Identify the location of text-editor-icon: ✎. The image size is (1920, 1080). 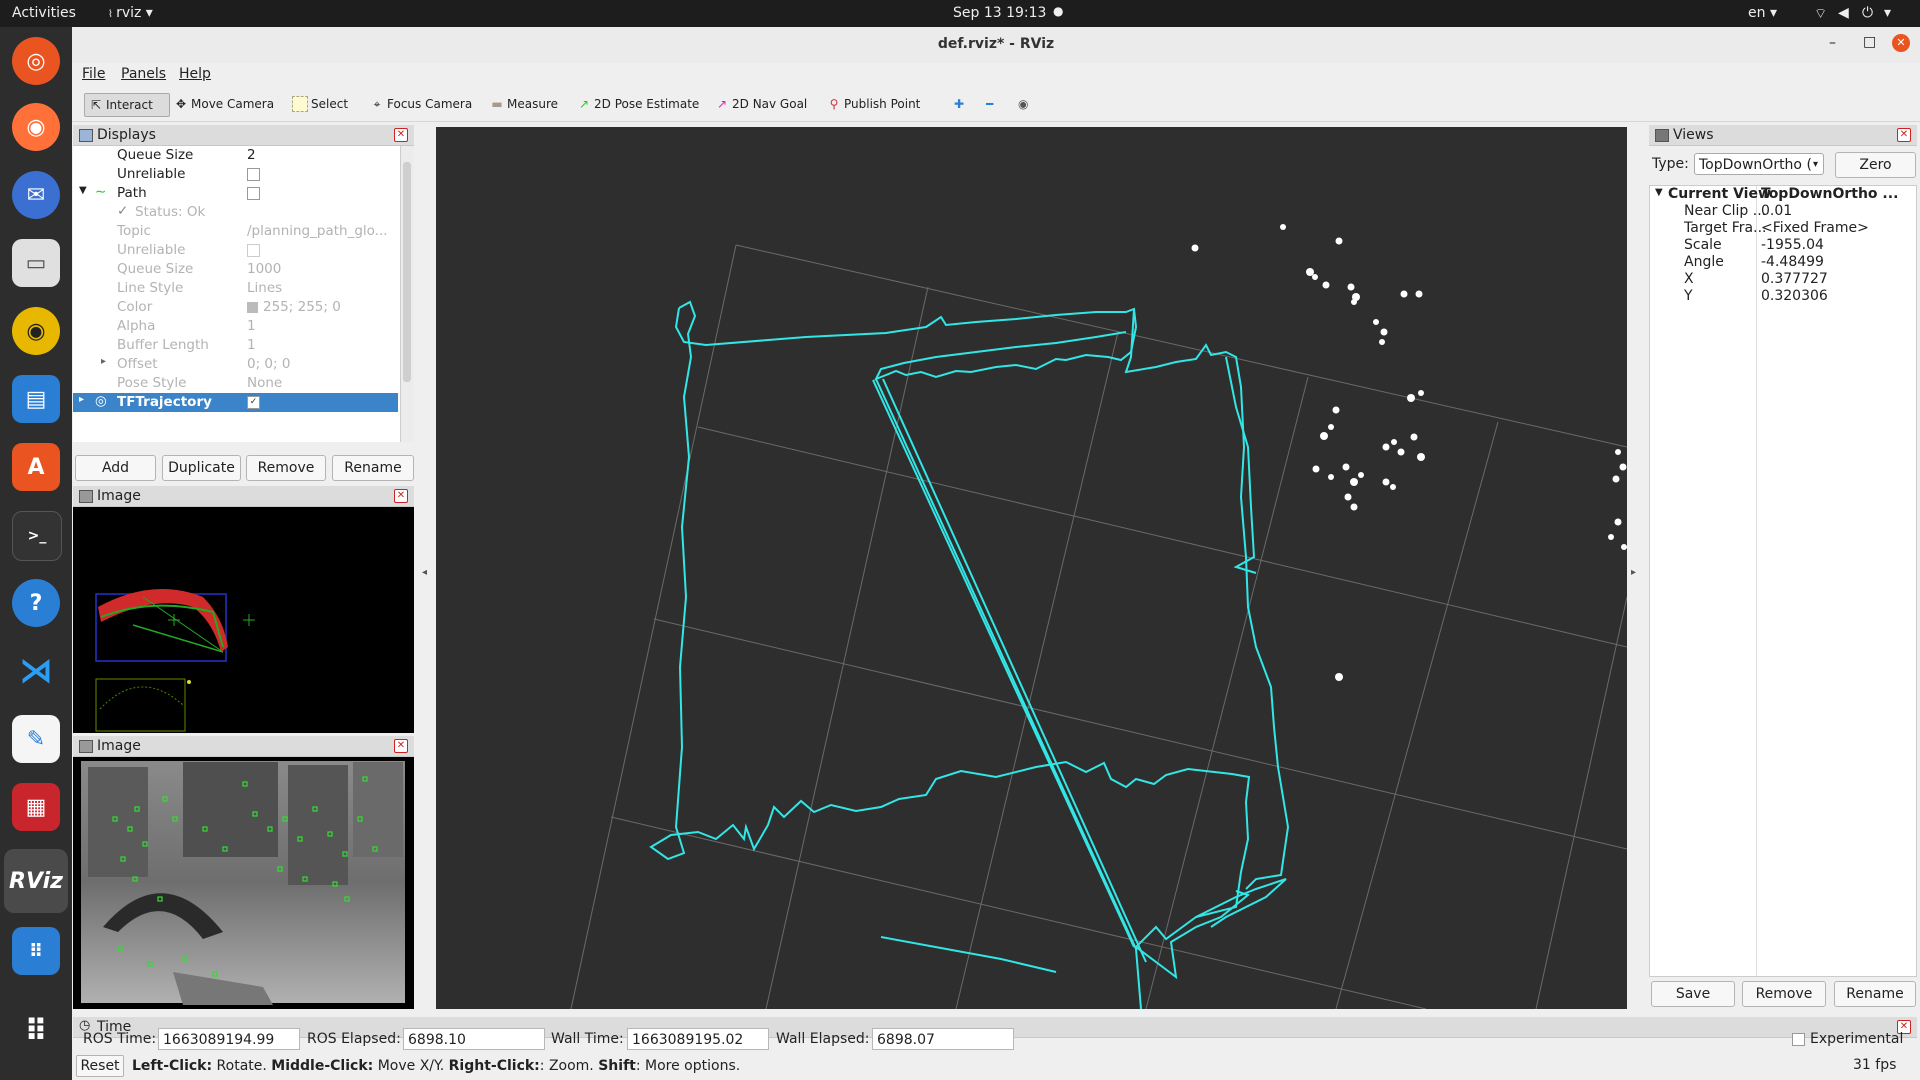
(36, 739).